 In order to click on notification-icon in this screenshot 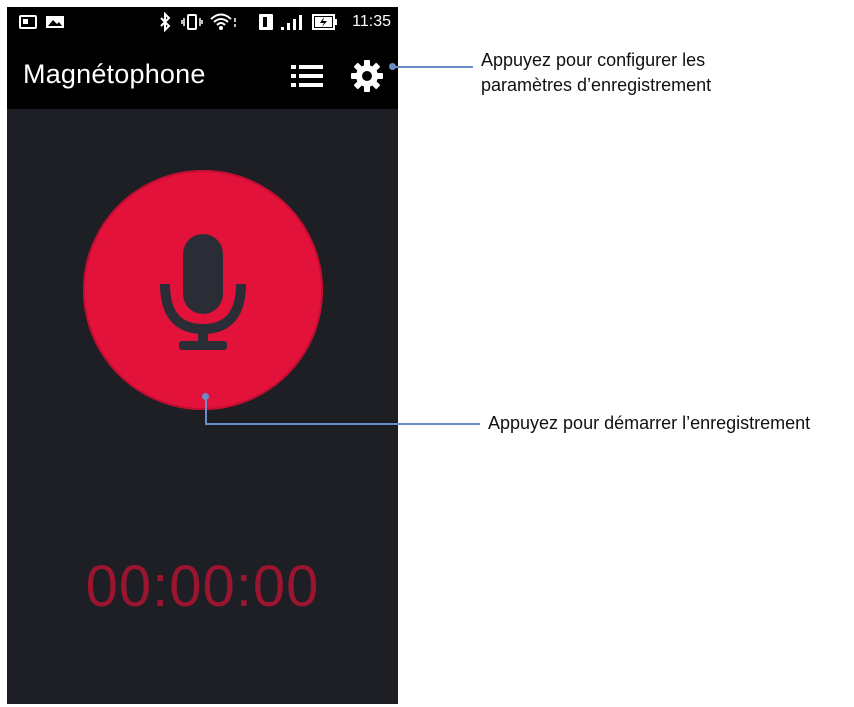, I will do `click(28, 24)`.